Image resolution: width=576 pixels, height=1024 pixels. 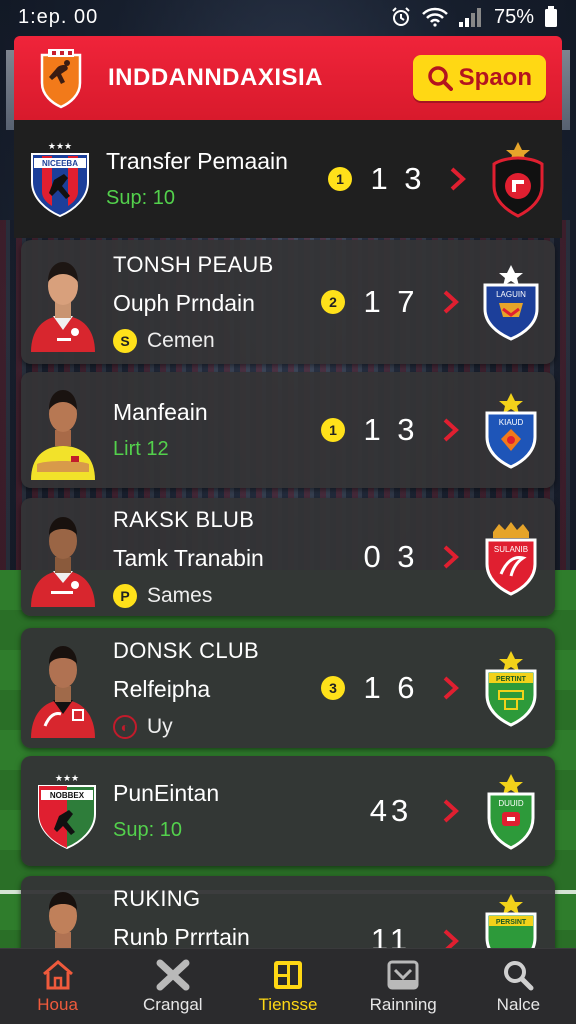 I want to click on item-header: RUKING, so click(x=157, y=898).